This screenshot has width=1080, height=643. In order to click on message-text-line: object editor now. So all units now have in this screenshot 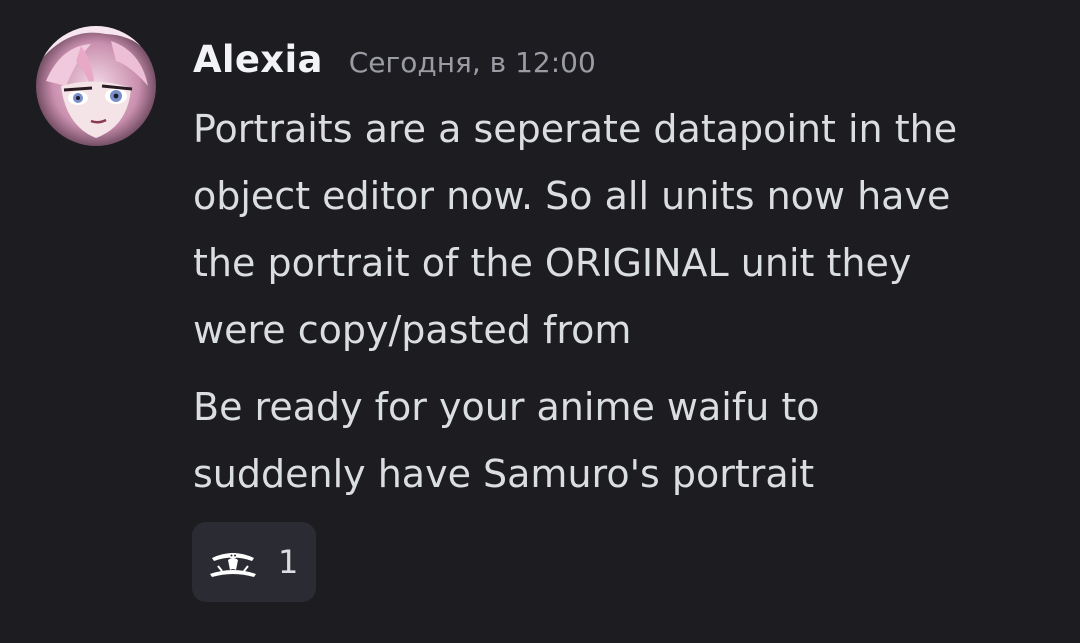, I will do `click(572, 196)`.